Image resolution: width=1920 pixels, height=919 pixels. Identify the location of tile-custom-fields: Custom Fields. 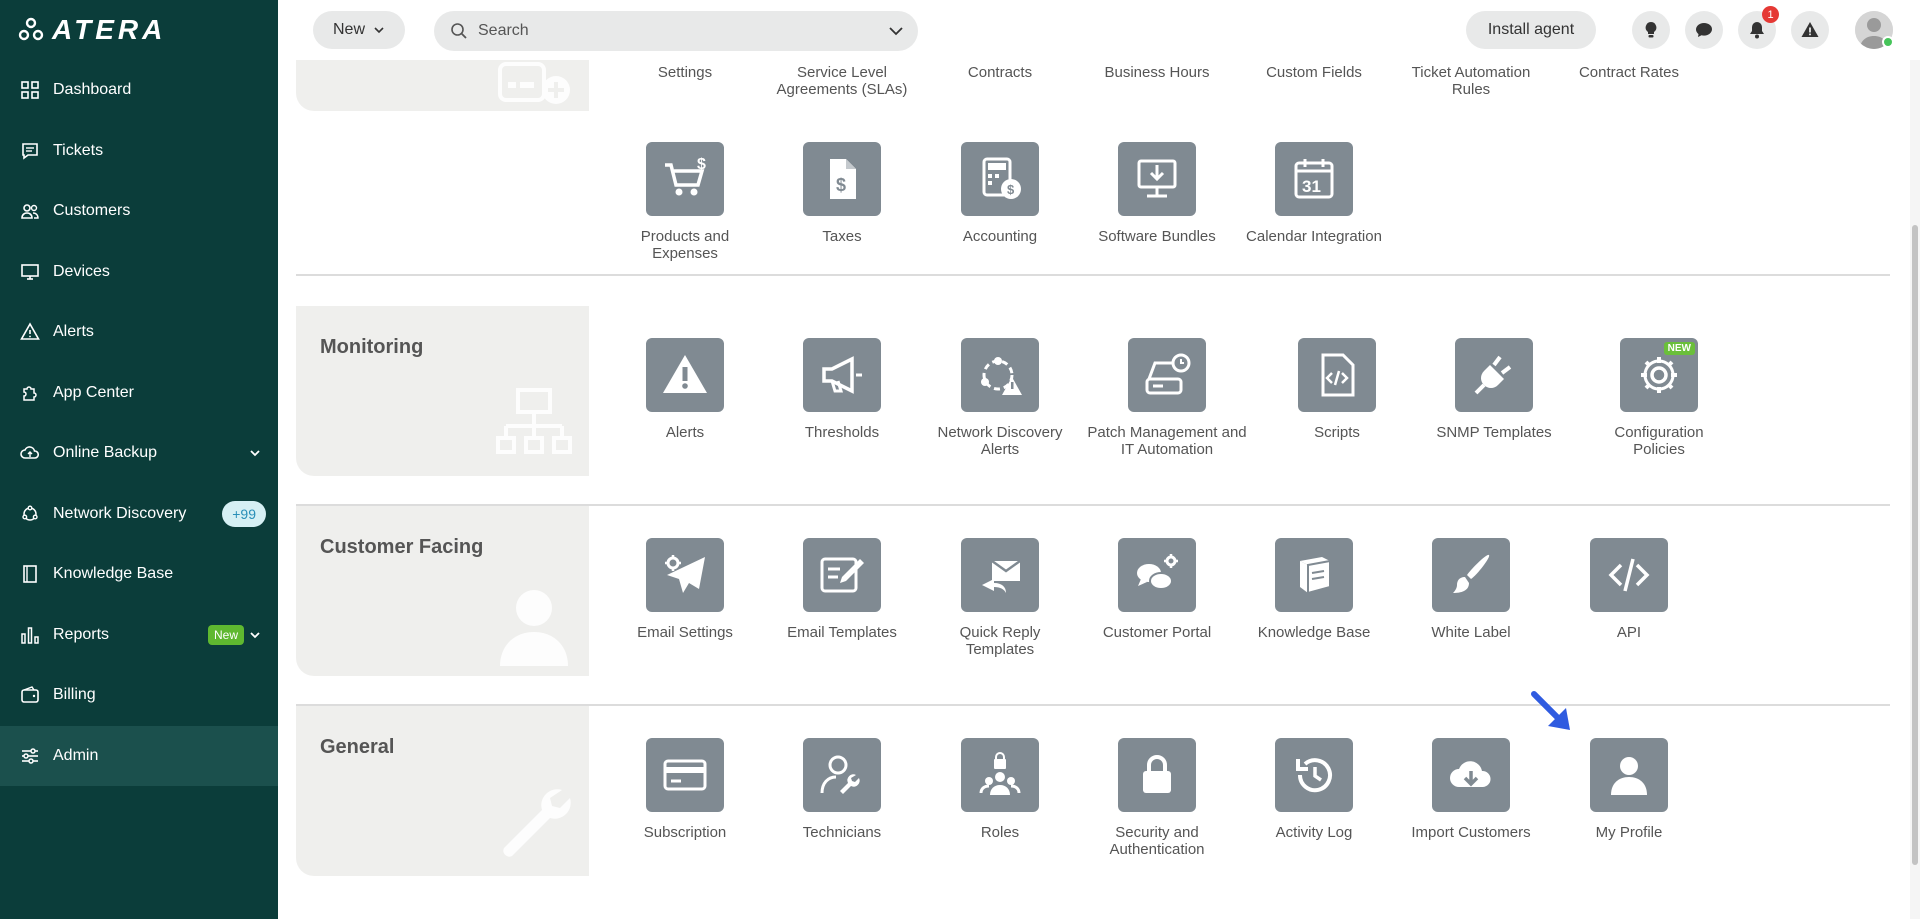
(1314, 72).